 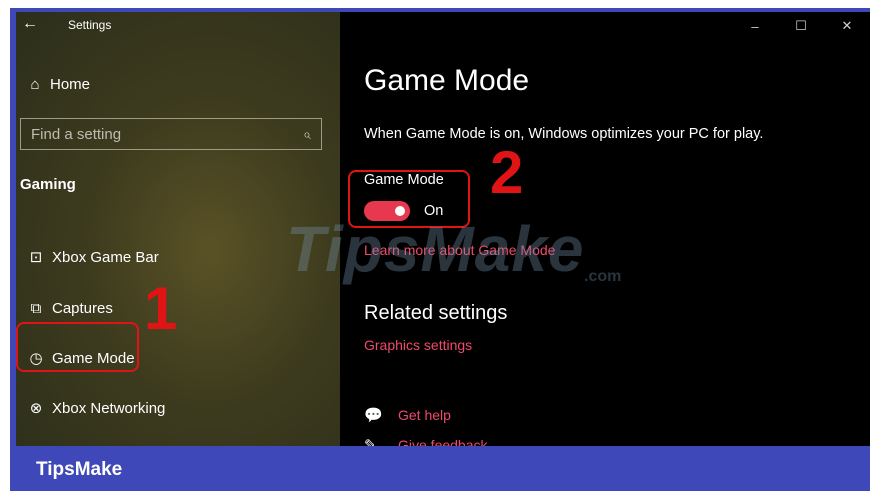 I want to click on get-help-label: Get help, so click(x=424, y=415).